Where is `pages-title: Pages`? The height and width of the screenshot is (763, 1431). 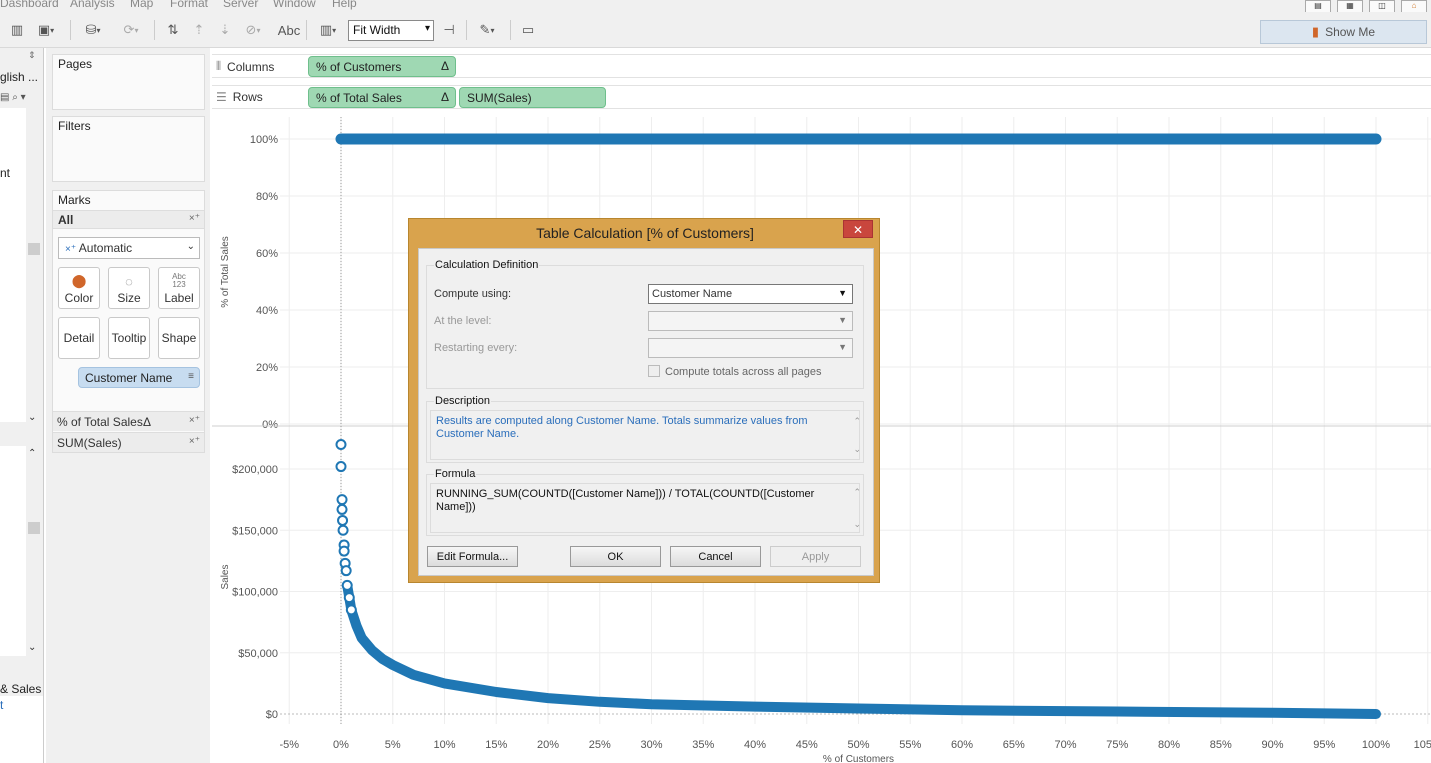
pages-title: Pages is located at coordinates (75, 64).